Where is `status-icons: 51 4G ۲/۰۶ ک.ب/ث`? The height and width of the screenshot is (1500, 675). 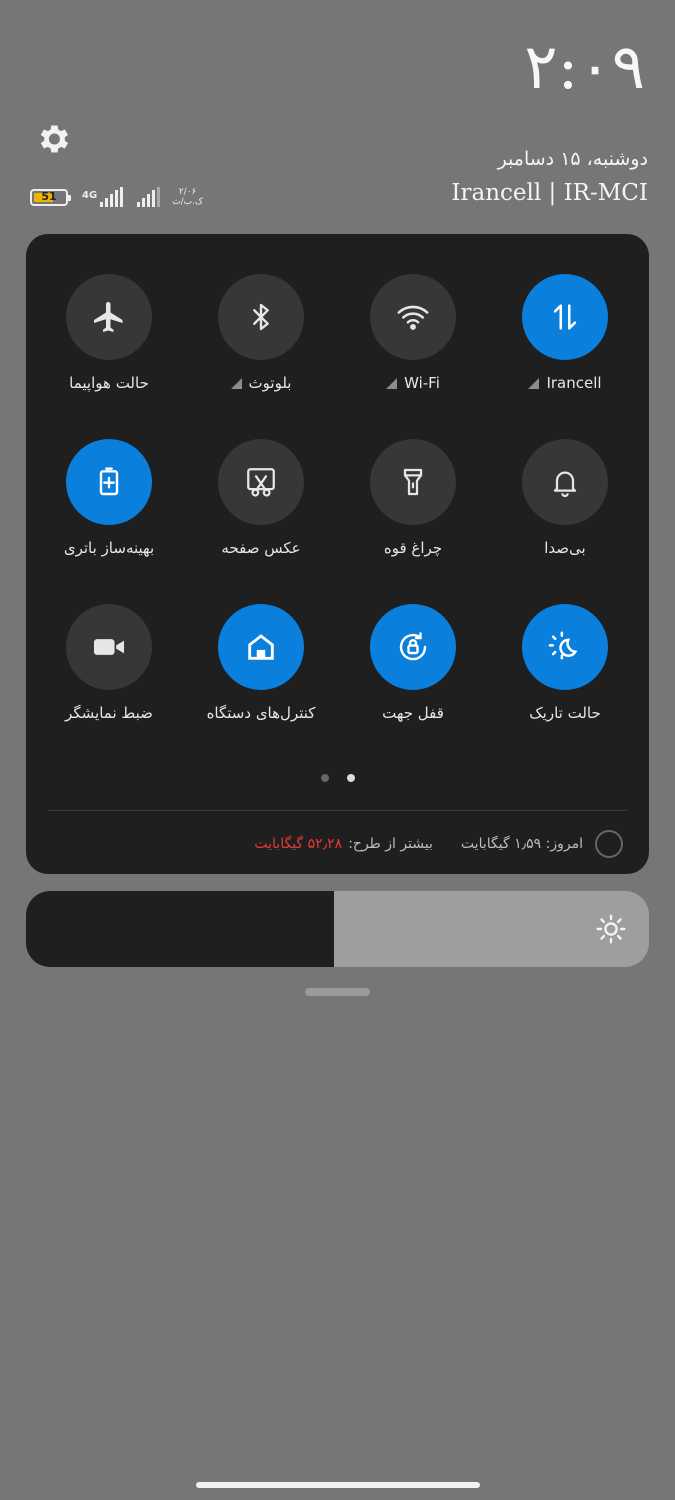
status-icons: 51 4G ۲/۰۶ ک.ب/ث is located at coordinates (116, 197).